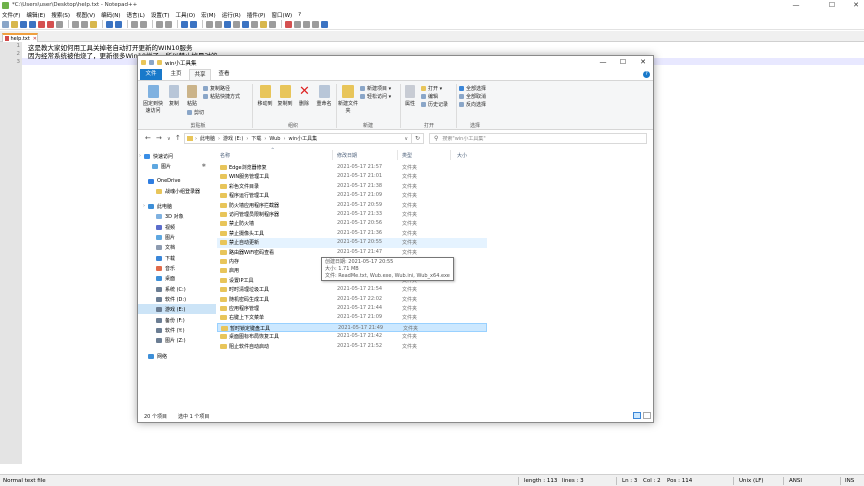 This screenshot has width=864, height=486. Describe the element at coordinates (136, 15) in the screenshot. I see `menu-language: 语言(L)` at that location.